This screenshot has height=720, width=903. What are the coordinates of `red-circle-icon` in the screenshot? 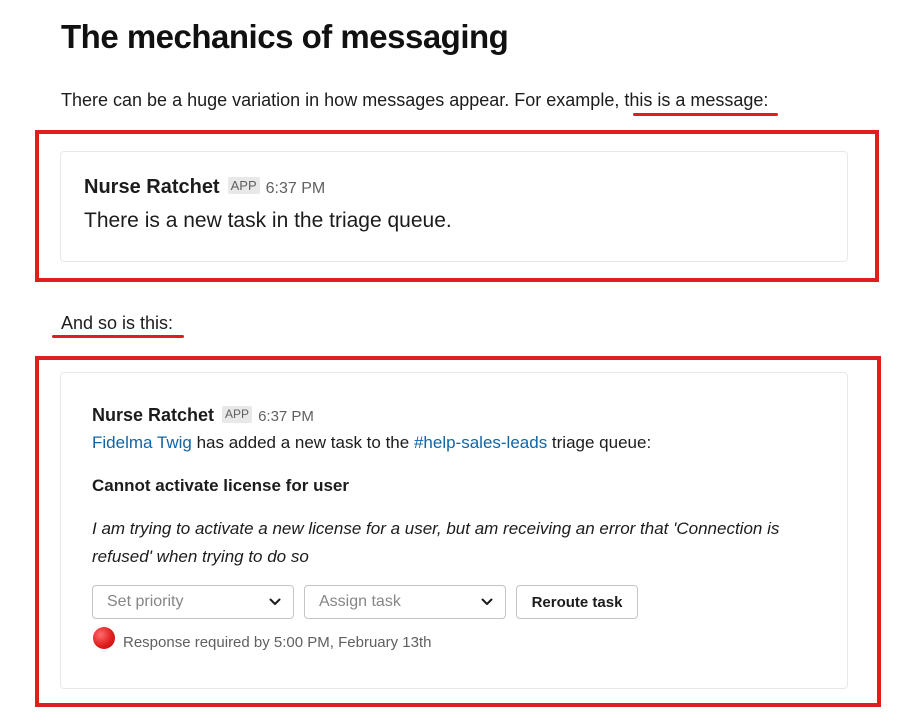 It's located at (104, 638).